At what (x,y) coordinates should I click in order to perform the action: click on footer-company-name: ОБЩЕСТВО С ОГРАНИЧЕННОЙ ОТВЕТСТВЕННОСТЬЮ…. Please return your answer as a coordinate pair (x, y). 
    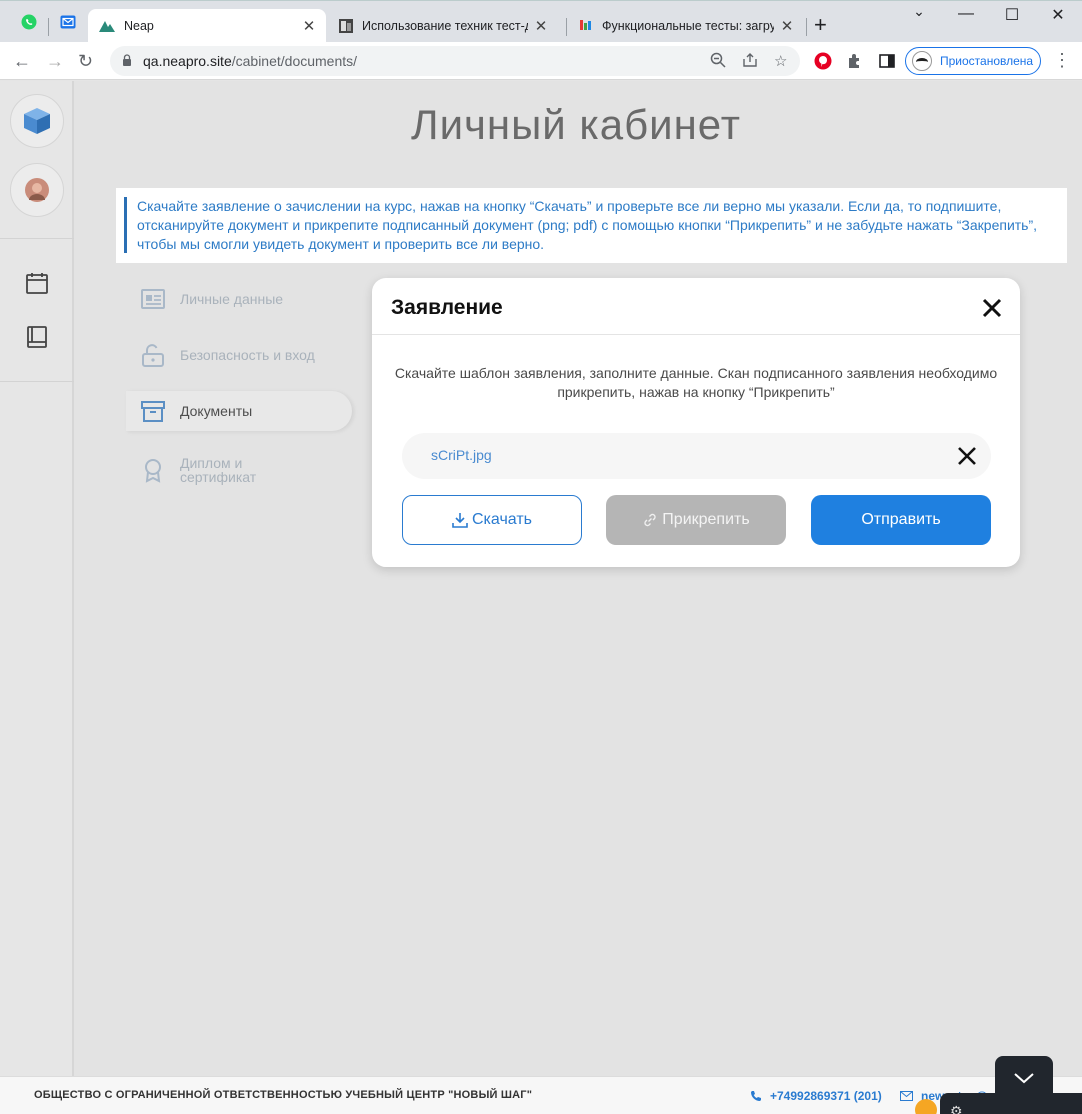
    Looking at the image, I should click on (283, 1095).